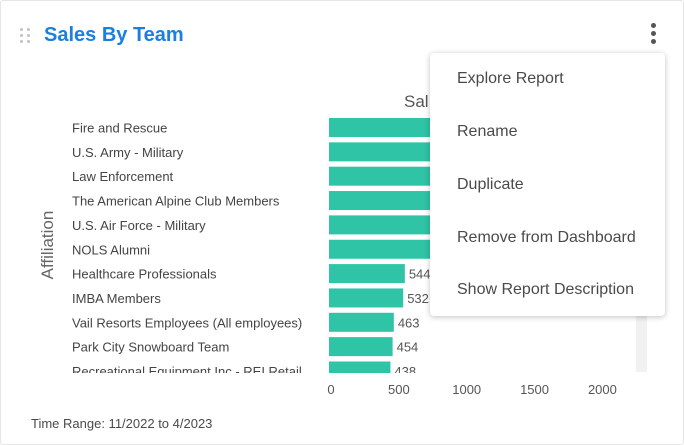 The height and width of the screenshot is (445, 684). Describe the element at coordinates (466, 389) in the screenshot. I see `x-tick-label: 1000` at that location.